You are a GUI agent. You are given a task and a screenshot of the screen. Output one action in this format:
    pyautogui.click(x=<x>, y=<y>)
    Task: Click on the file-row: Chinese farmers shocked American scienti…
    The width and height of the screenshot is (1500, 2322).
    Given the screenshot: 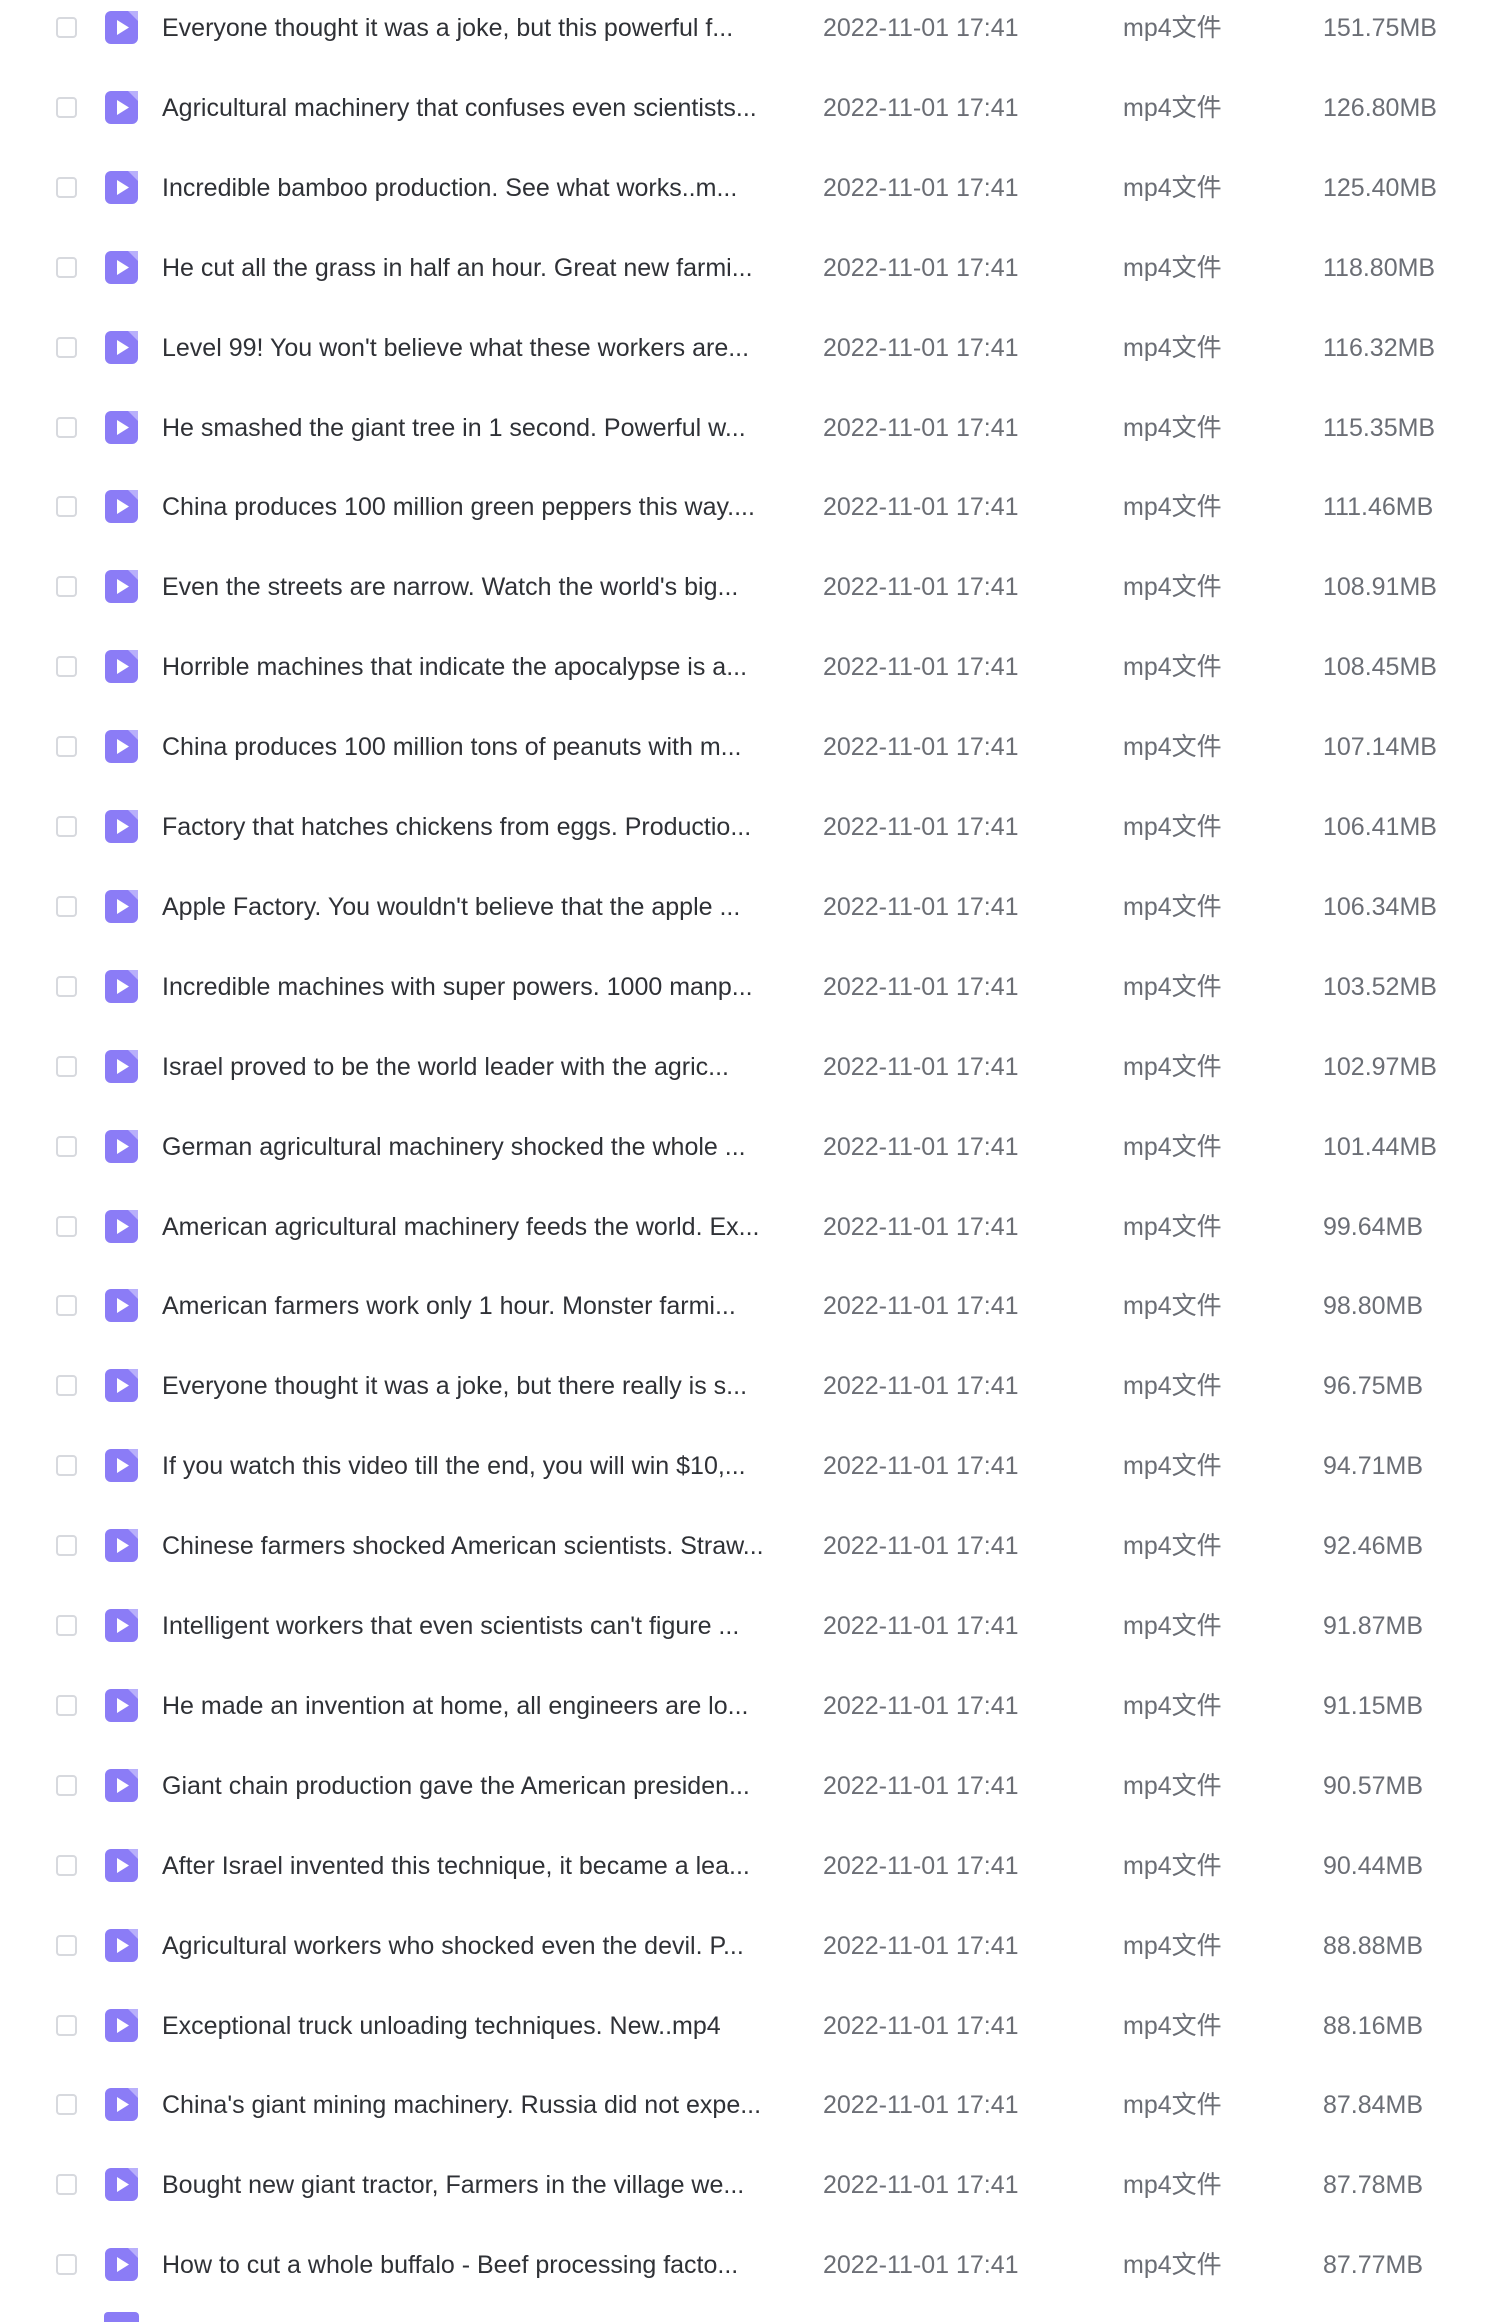 What is the action you would take?
    pyautogui.click(x=750, y=1549)
    